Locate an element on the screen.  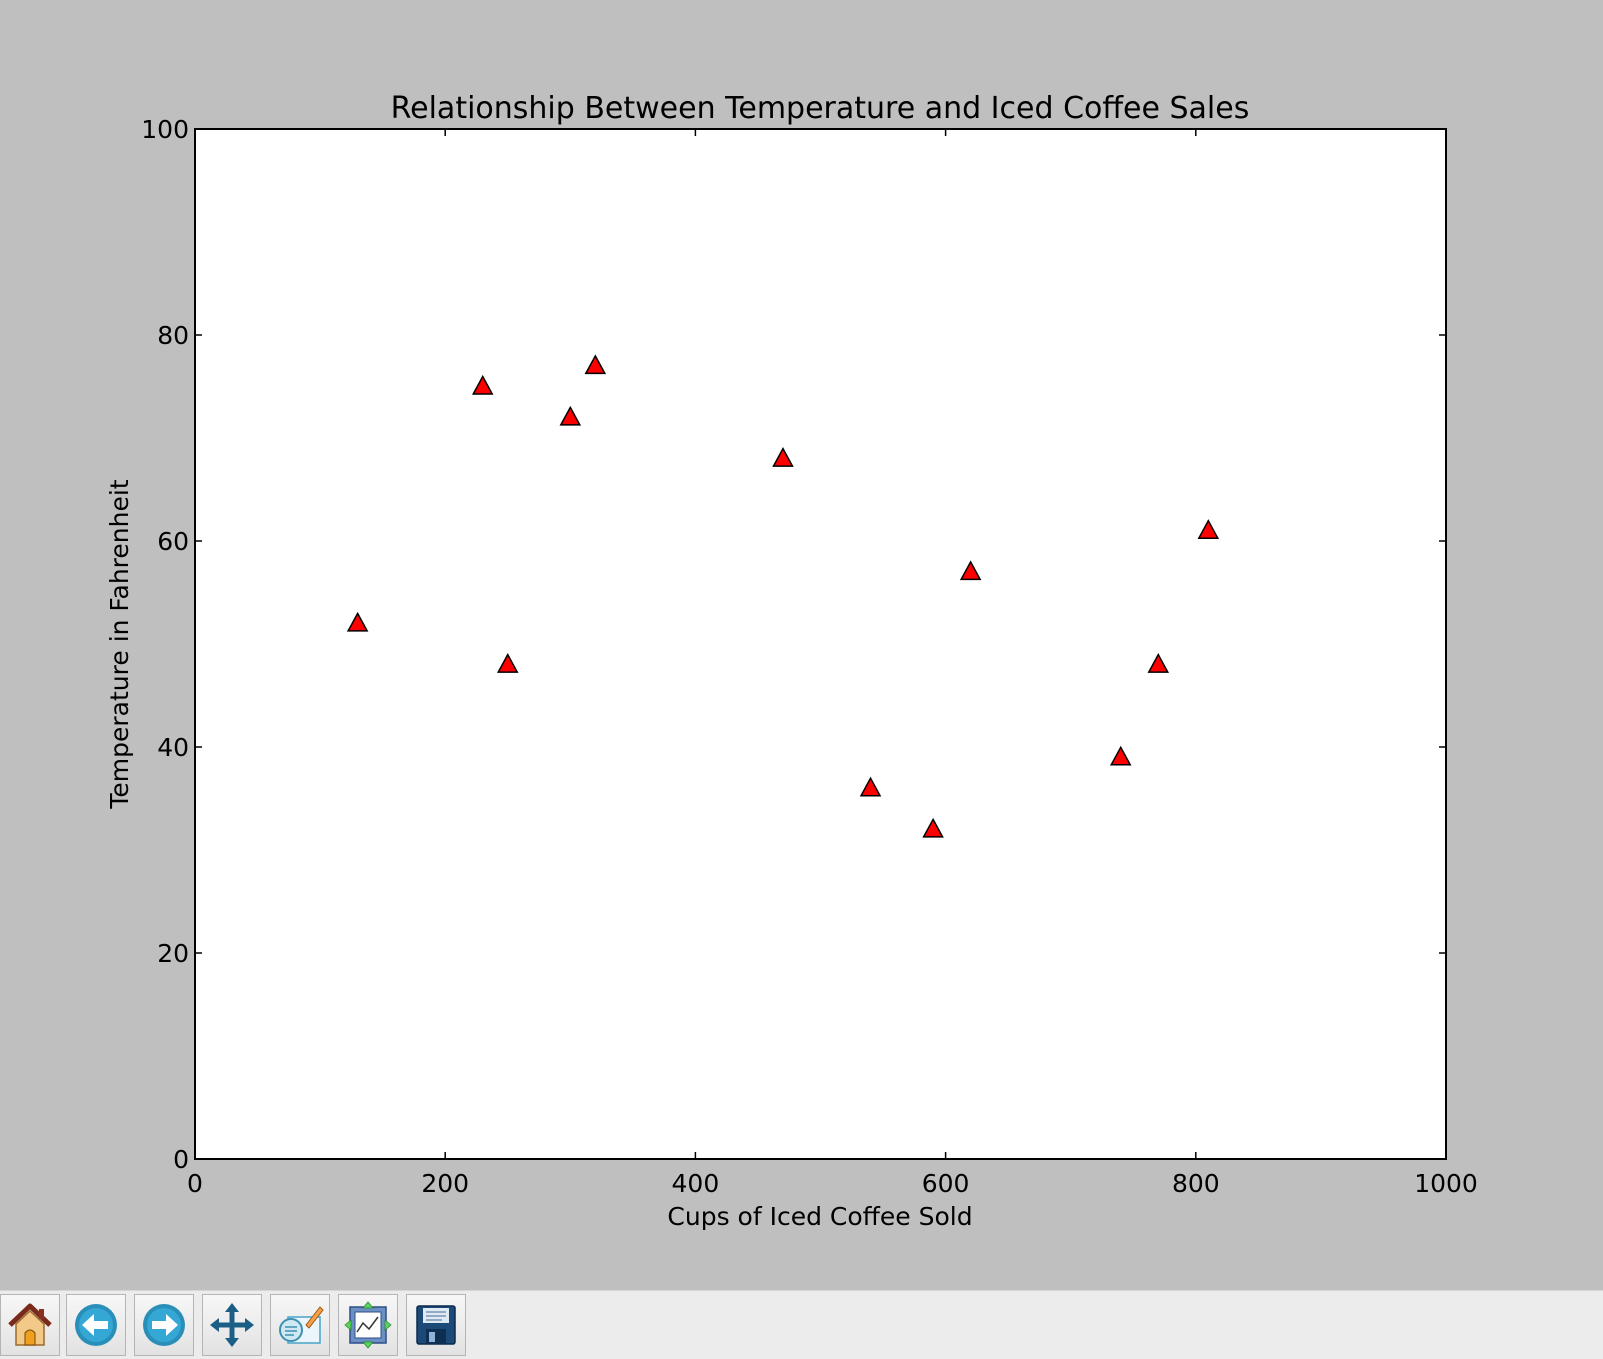
y-tick-label: 0 is located at coordinates (181, 1159).